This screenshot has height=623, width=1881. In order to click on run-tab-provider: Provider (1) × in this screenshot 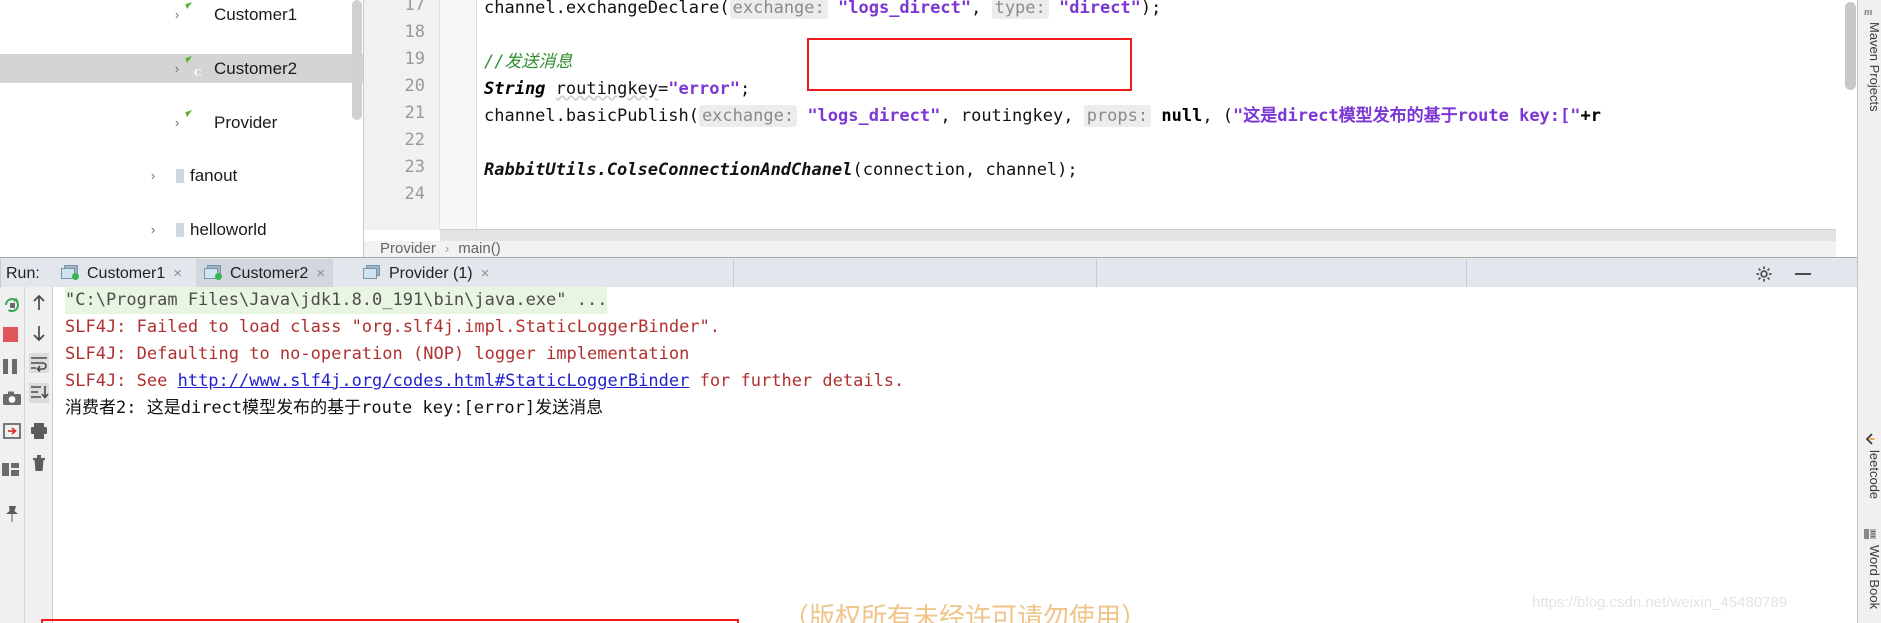, I will do `click(426, 273)`.